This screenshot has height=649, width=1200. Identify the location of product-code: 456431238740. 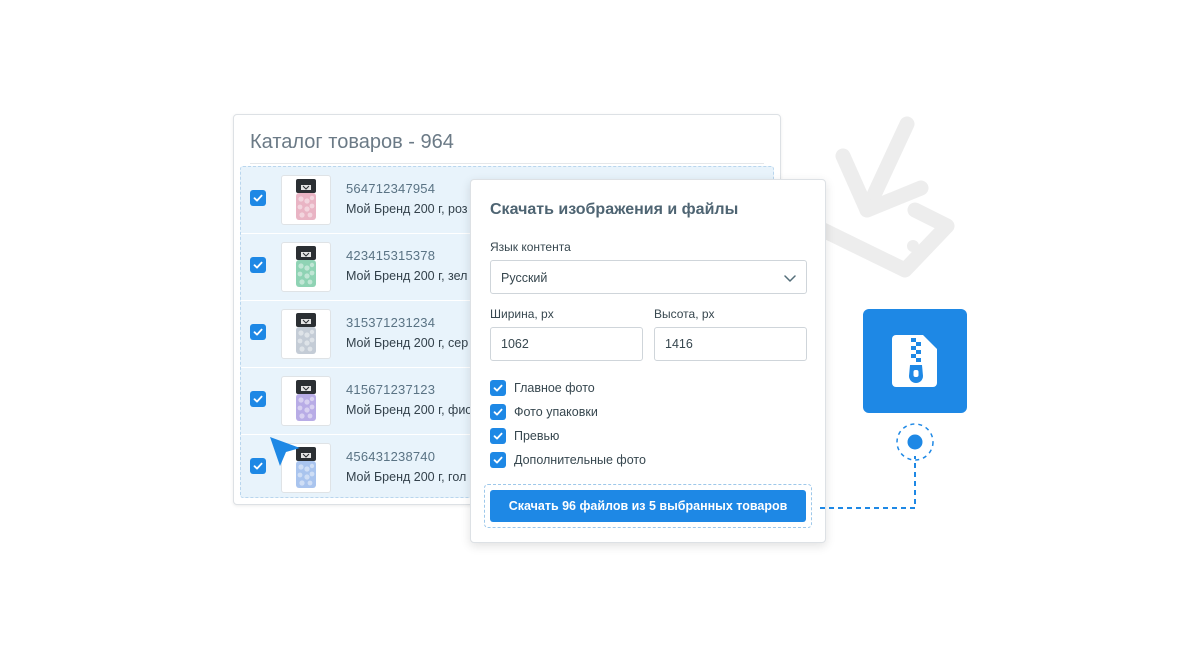
(391, 456).